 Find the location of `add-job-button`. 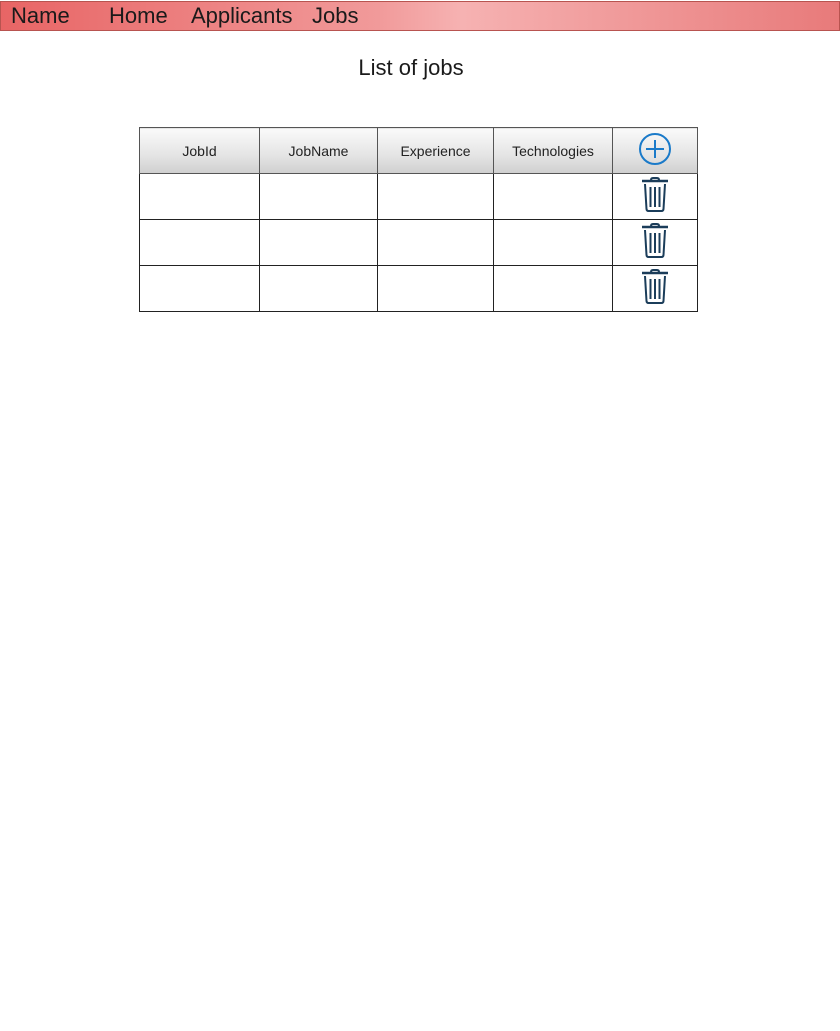

add-job-button is located at coordinates (655, 149).